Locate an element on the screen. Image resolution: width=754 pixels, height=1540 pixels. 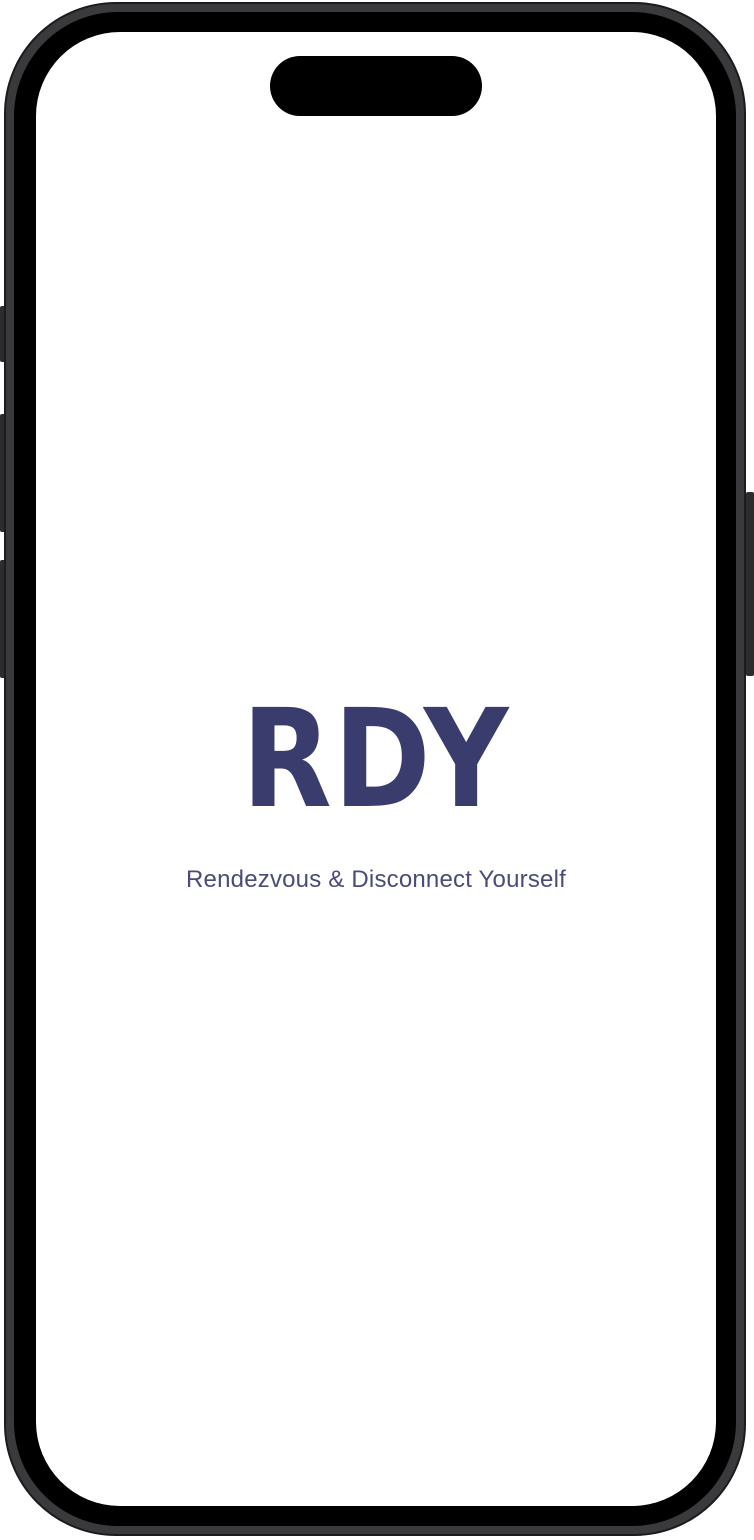
app-logo: RDY is located at coordinates (376, 760).